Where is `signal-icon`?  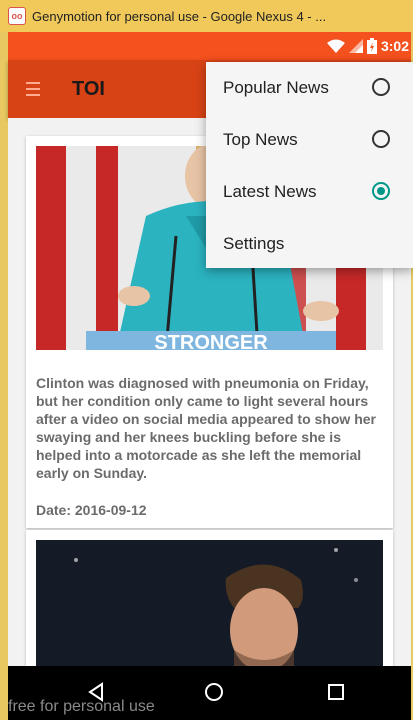 signal-icon is located at coordinates (355, 46).